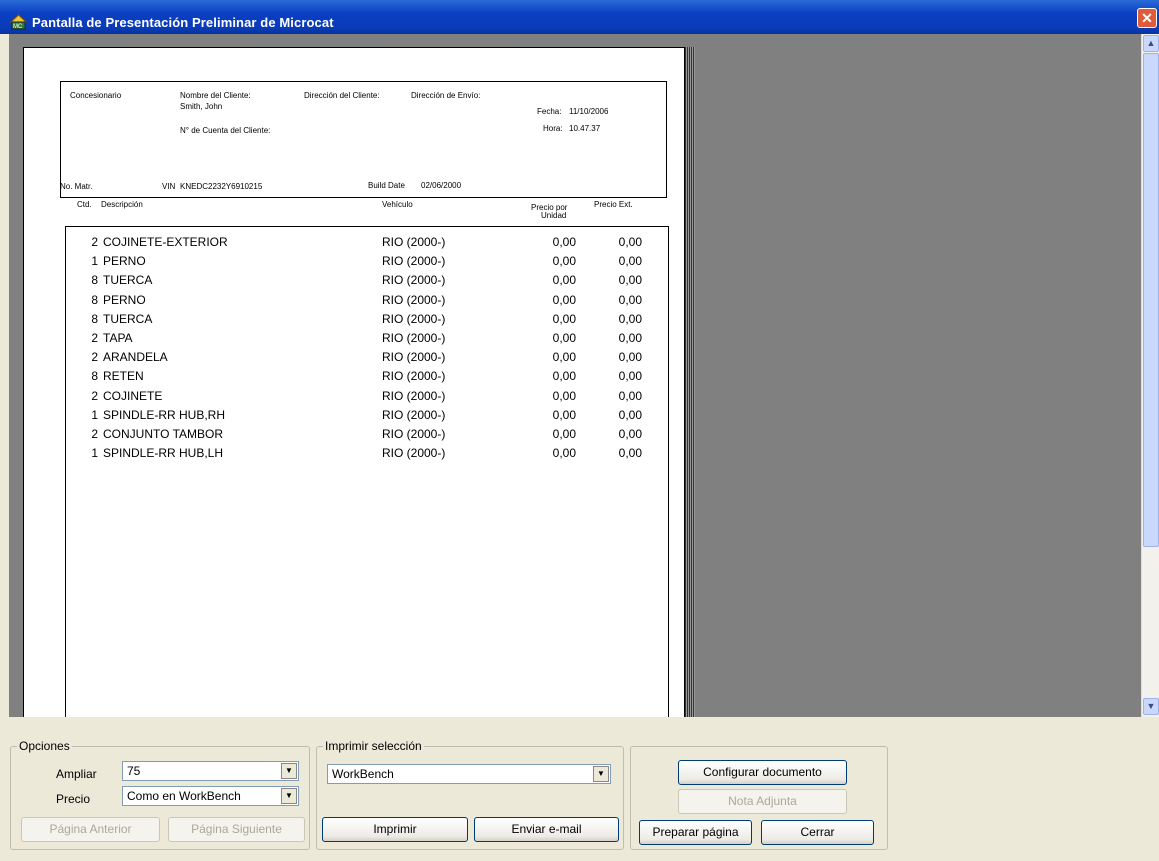  Describe the element at coordinates (366, 359) in the screenshot. I see `table-row: 2 ARANDELA RIO (2000-) 0,00 0,00` at that location.